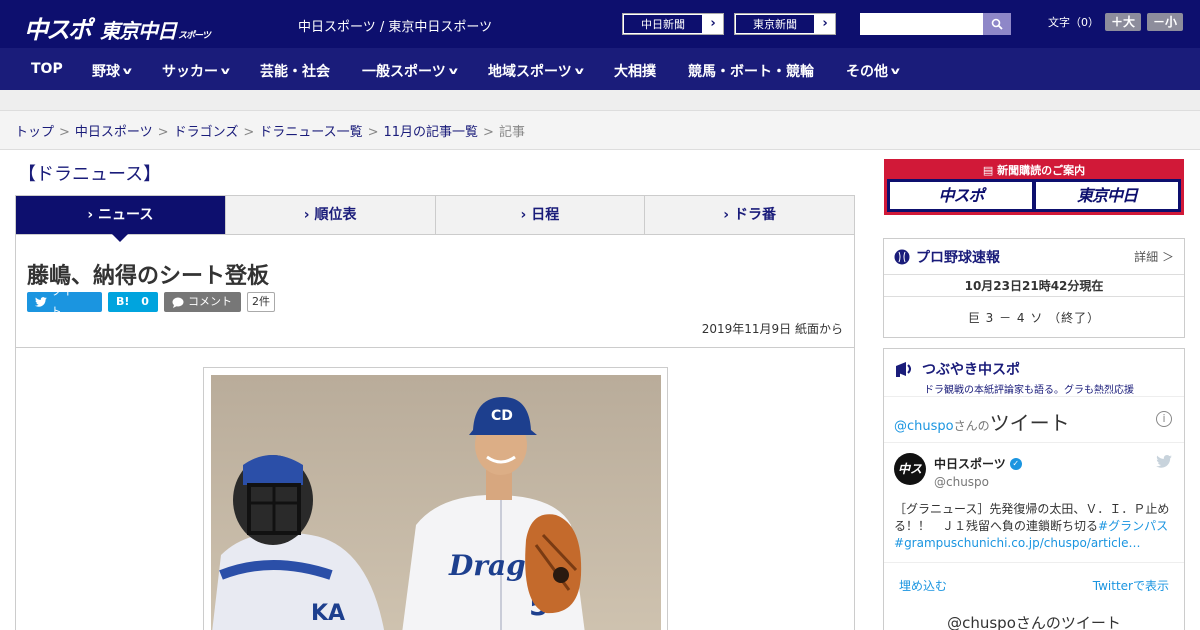 This screenshot has height=630, width=1200. I want to click on nav-item-baseball: 野球 v, so click(112, 71).